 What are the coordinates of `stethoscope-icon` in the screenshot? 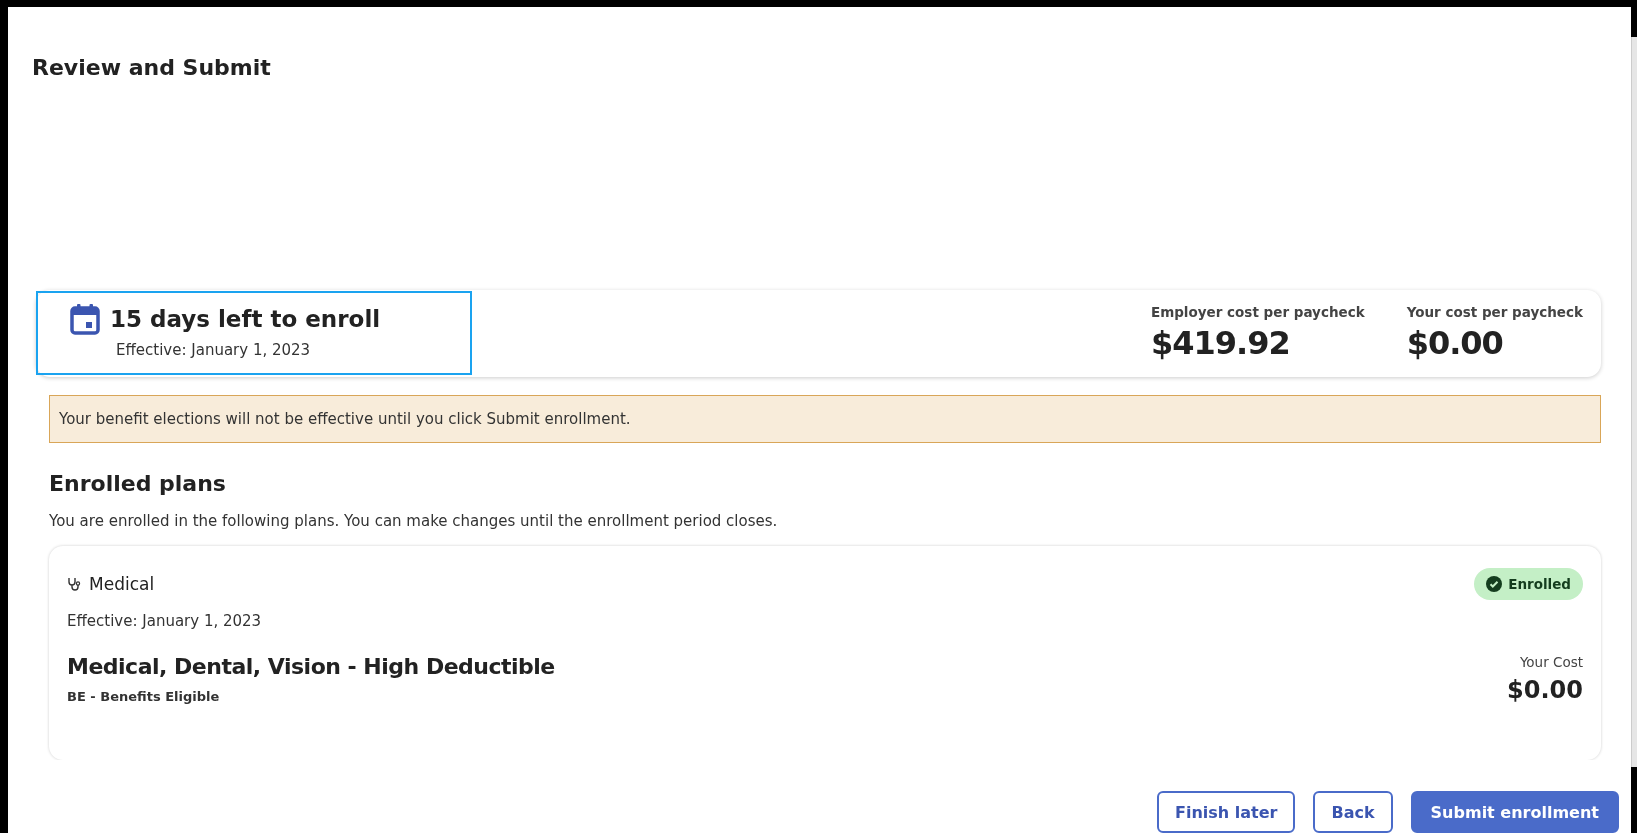 It's located at (74, 583).